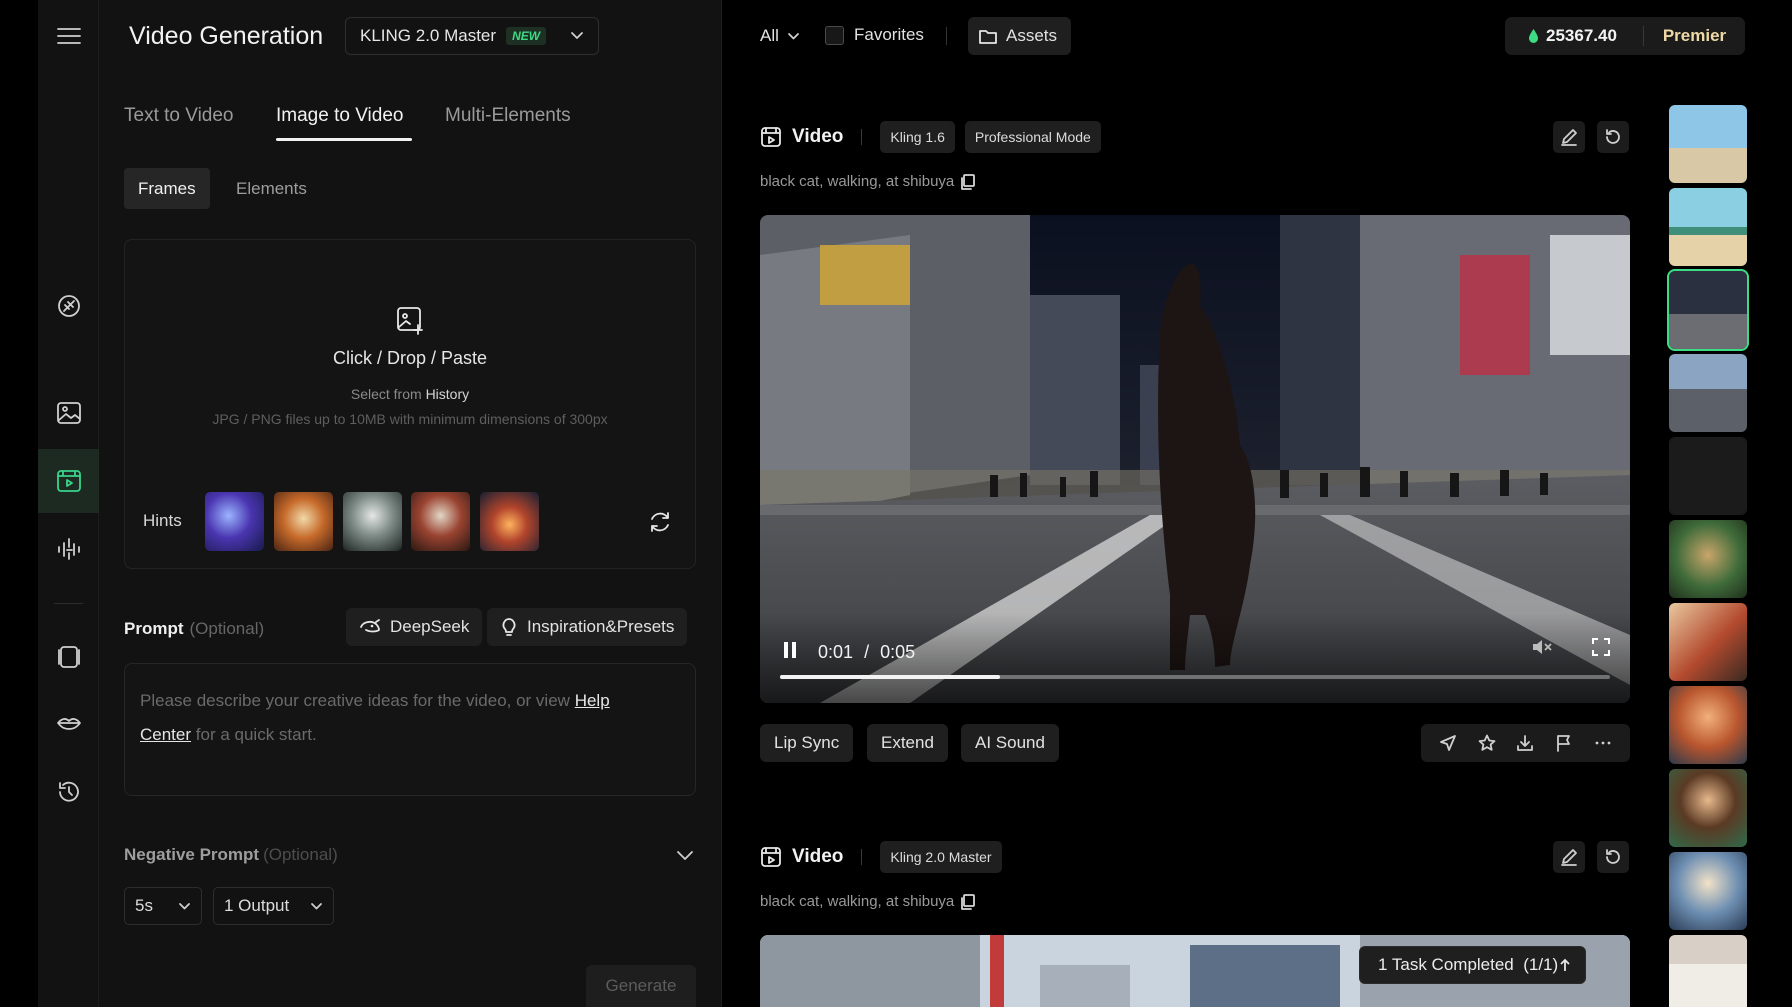  I want to click on nav-explore, so click(68, 306).